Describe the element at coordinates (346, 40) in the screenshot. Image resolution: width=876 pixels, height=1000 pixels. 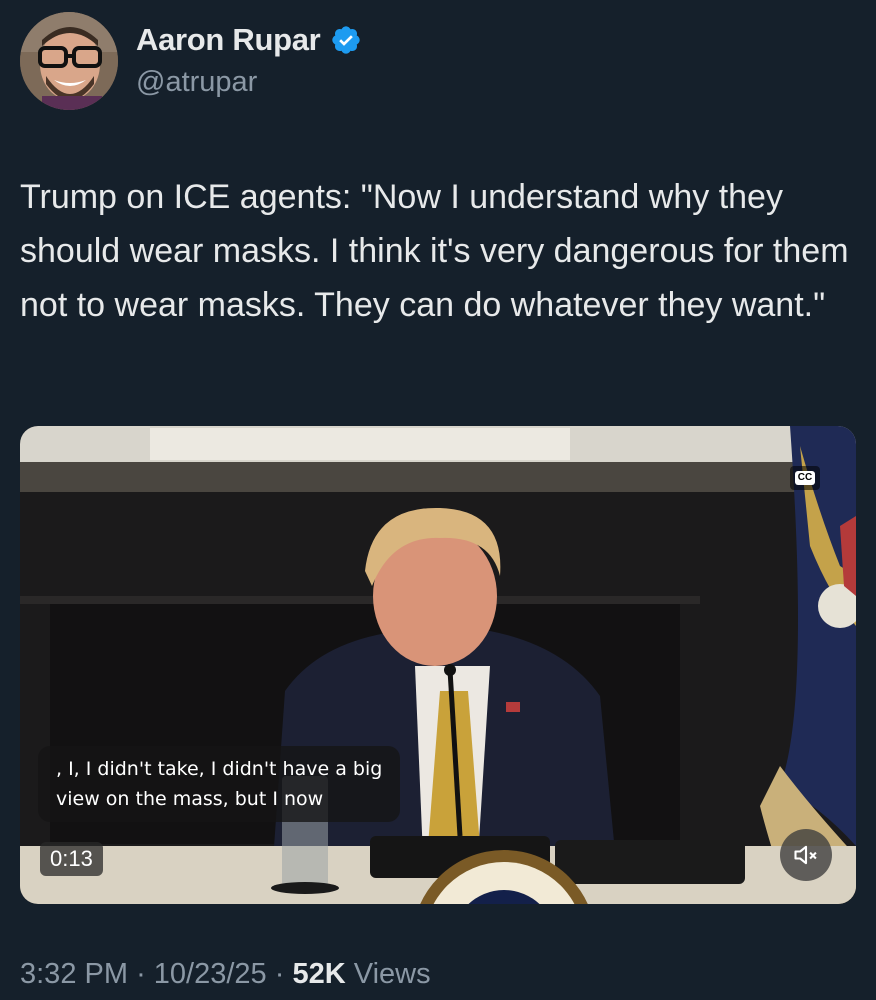
I see `verified-badge-icon` at that location.